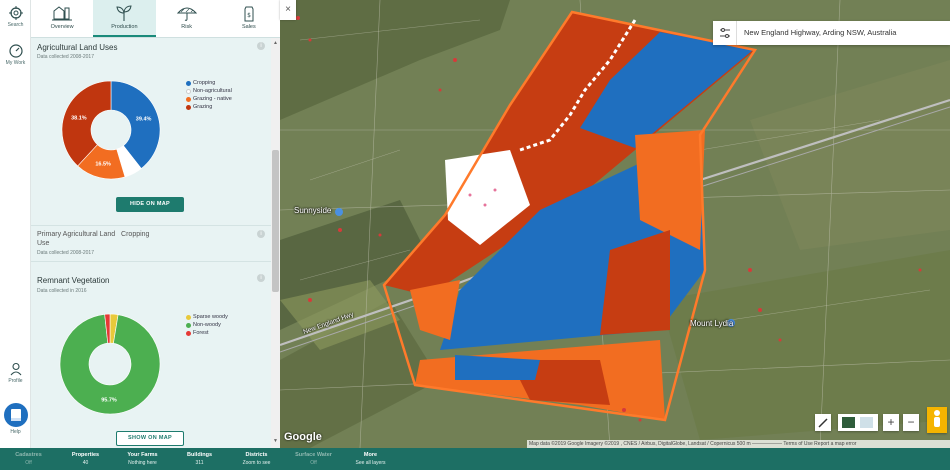  I want to click on help-book-icon, so click(15, 415).